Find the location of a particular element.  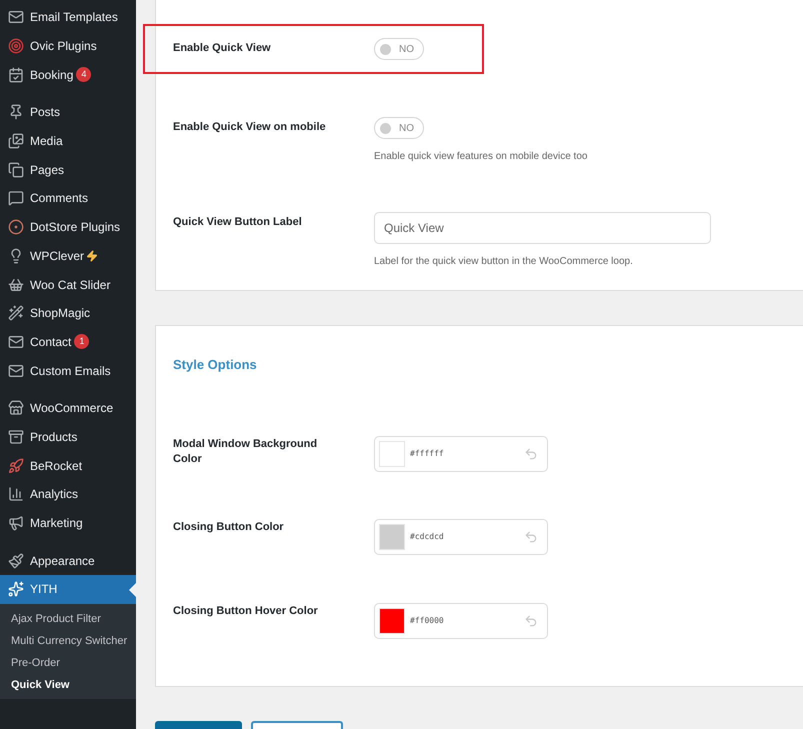

bar-chart-icon is located at coordinates (16, 494).